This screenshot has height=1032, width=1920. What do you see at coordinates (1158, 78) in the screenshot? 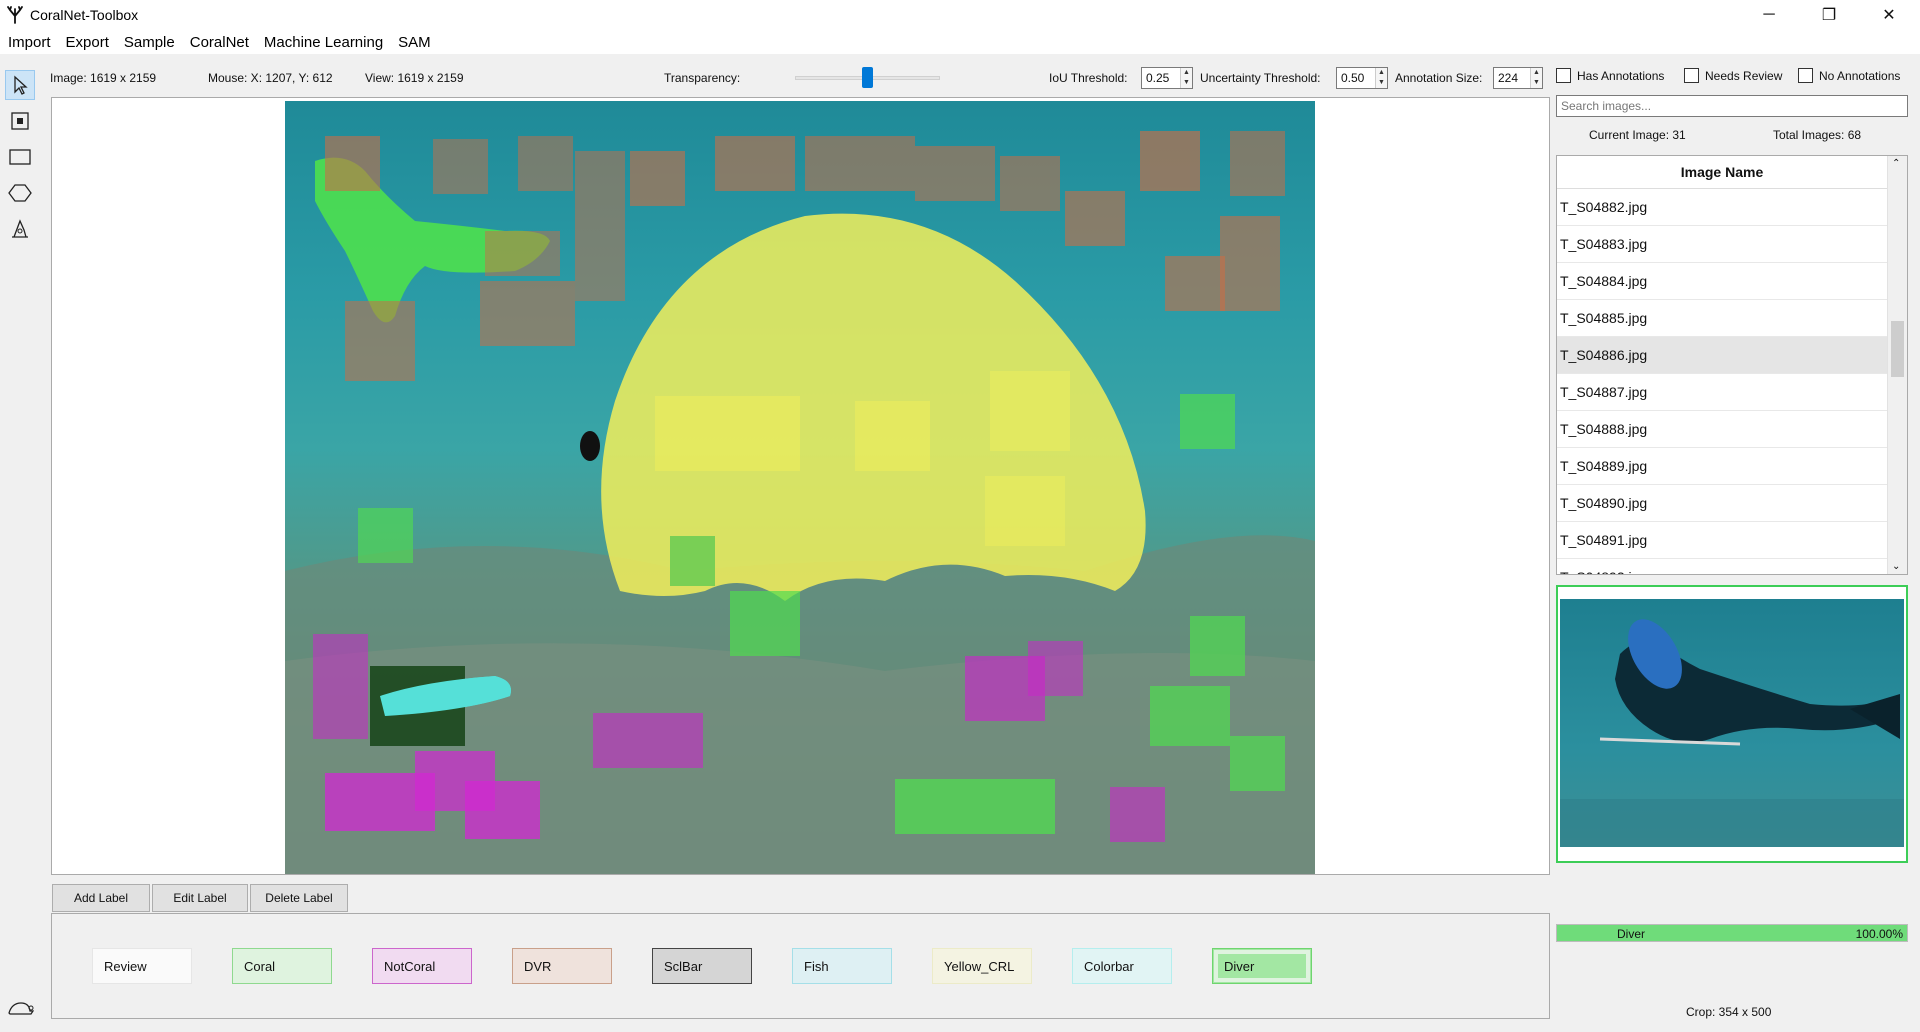
I see `iou-threshold-value: 0.25` at bounding box center [1158, 78].